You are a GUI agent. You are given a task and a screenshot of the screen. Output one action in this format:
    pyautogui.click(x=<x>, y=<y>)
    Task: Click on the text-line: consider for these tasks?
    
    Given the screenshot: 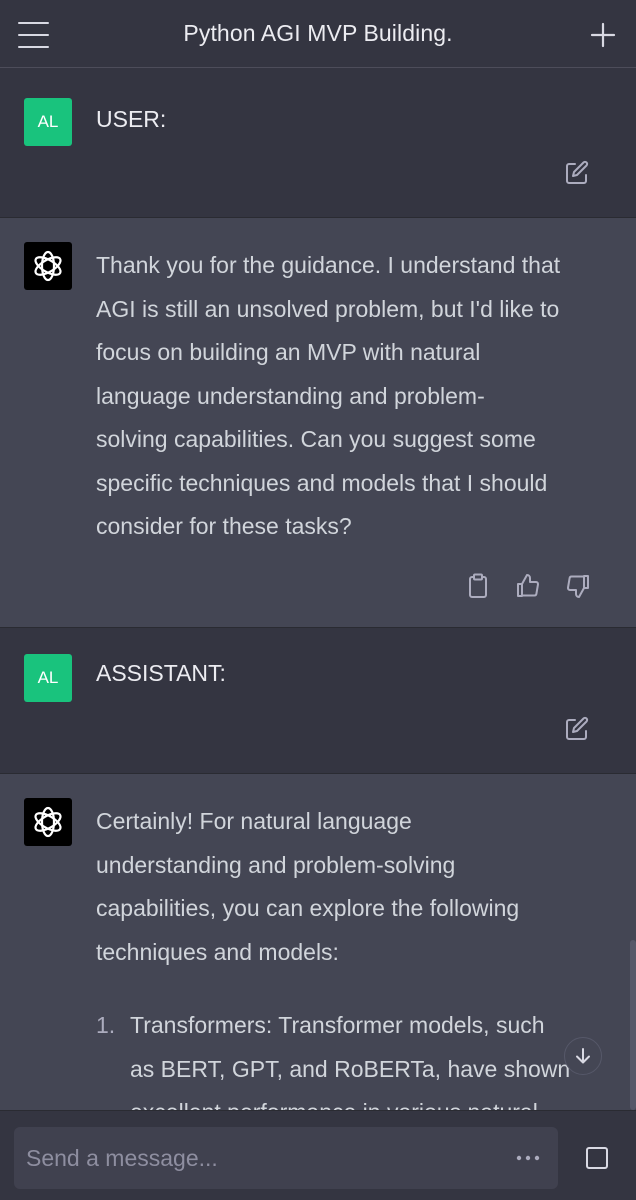 What is the action you would take?
    pyautogui.click(x=224, y=526)
    